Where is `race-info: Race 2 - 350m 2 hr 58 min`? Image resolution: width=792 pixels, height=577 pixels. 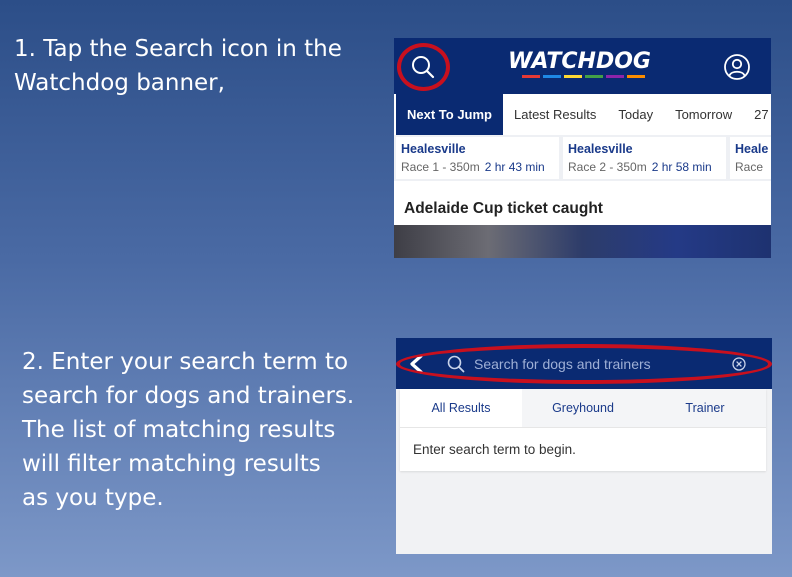
race-info: Race 2 - 350m 2 hr 58 min is located at coordinates (647, 167).